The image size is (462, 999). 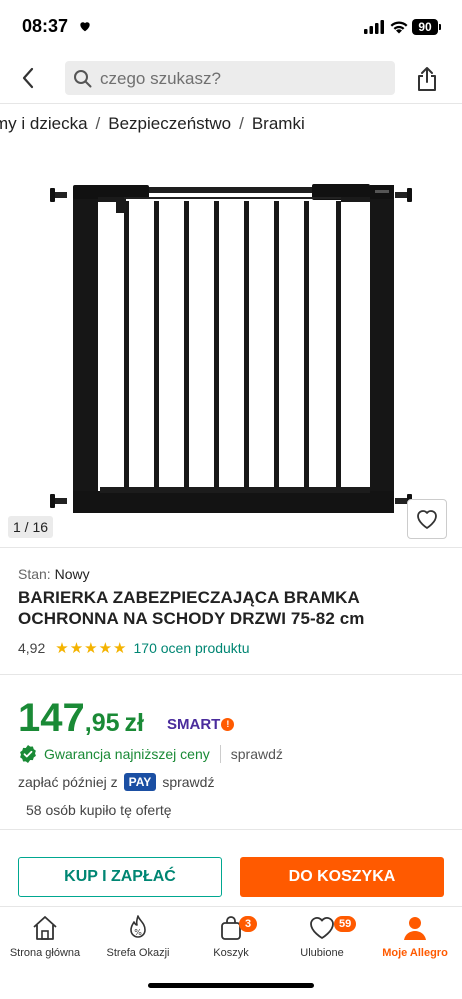 What do you see at coordinates (322, 941) in the screenshot?
I see `nav-item-favorites: Ulubione 59` at bounding box center [322, 941].